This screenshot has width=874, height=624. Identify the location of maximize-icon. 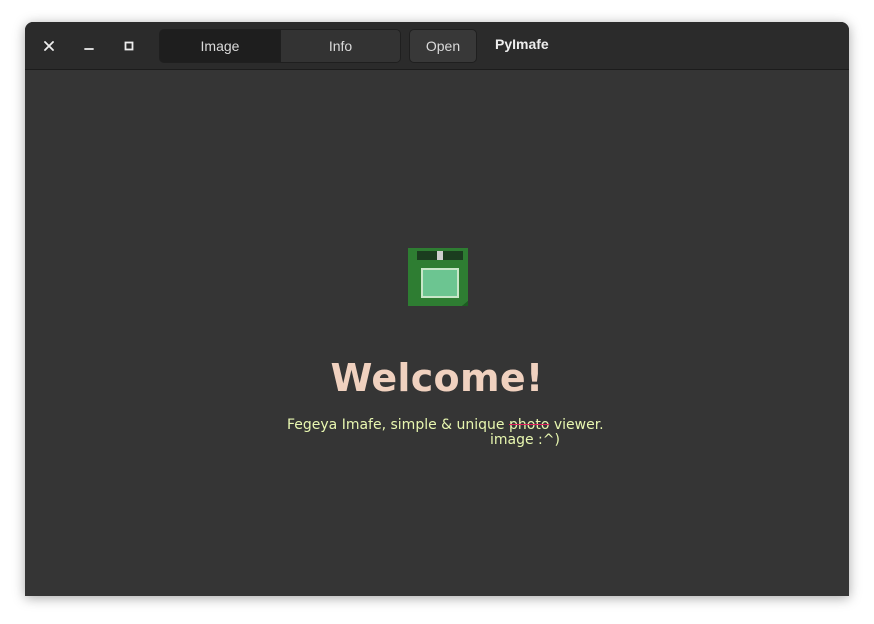
(129, 46).